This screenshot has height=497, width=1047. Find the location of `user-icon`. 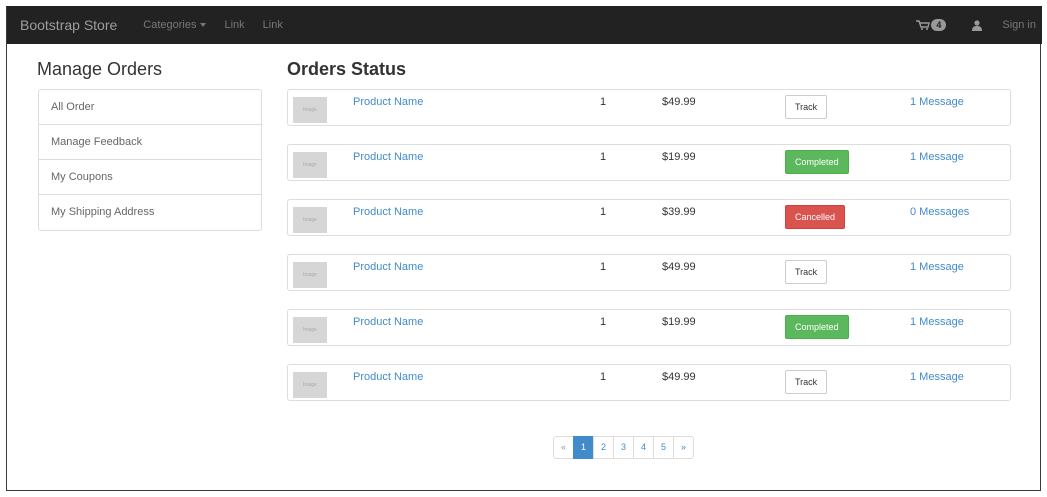

user-icon is located at coordinates (977, 25).